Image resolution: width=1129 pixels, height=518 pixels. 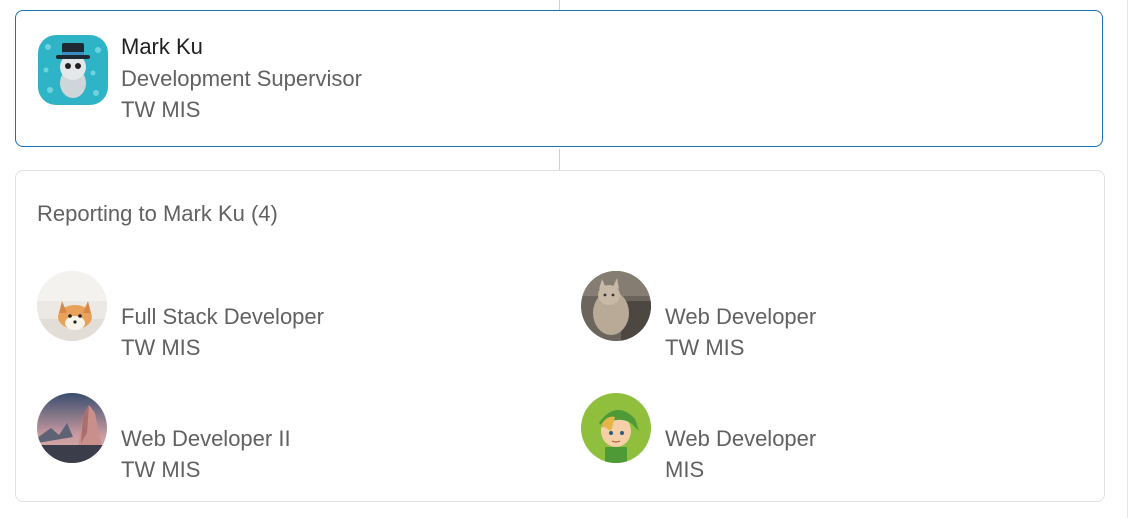 I want to click on mountain-landscape-icon, so click(x=72, y=428).